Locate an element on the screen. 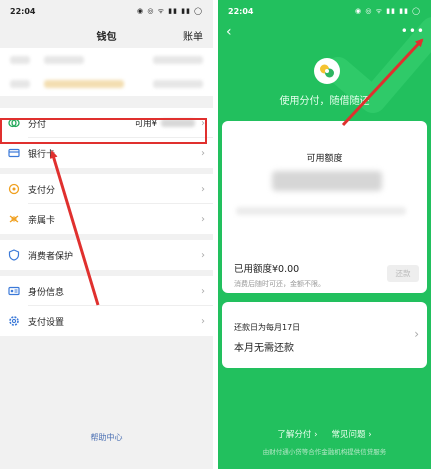  more-menu-icon: ••• is located at coordinates (413, 31).